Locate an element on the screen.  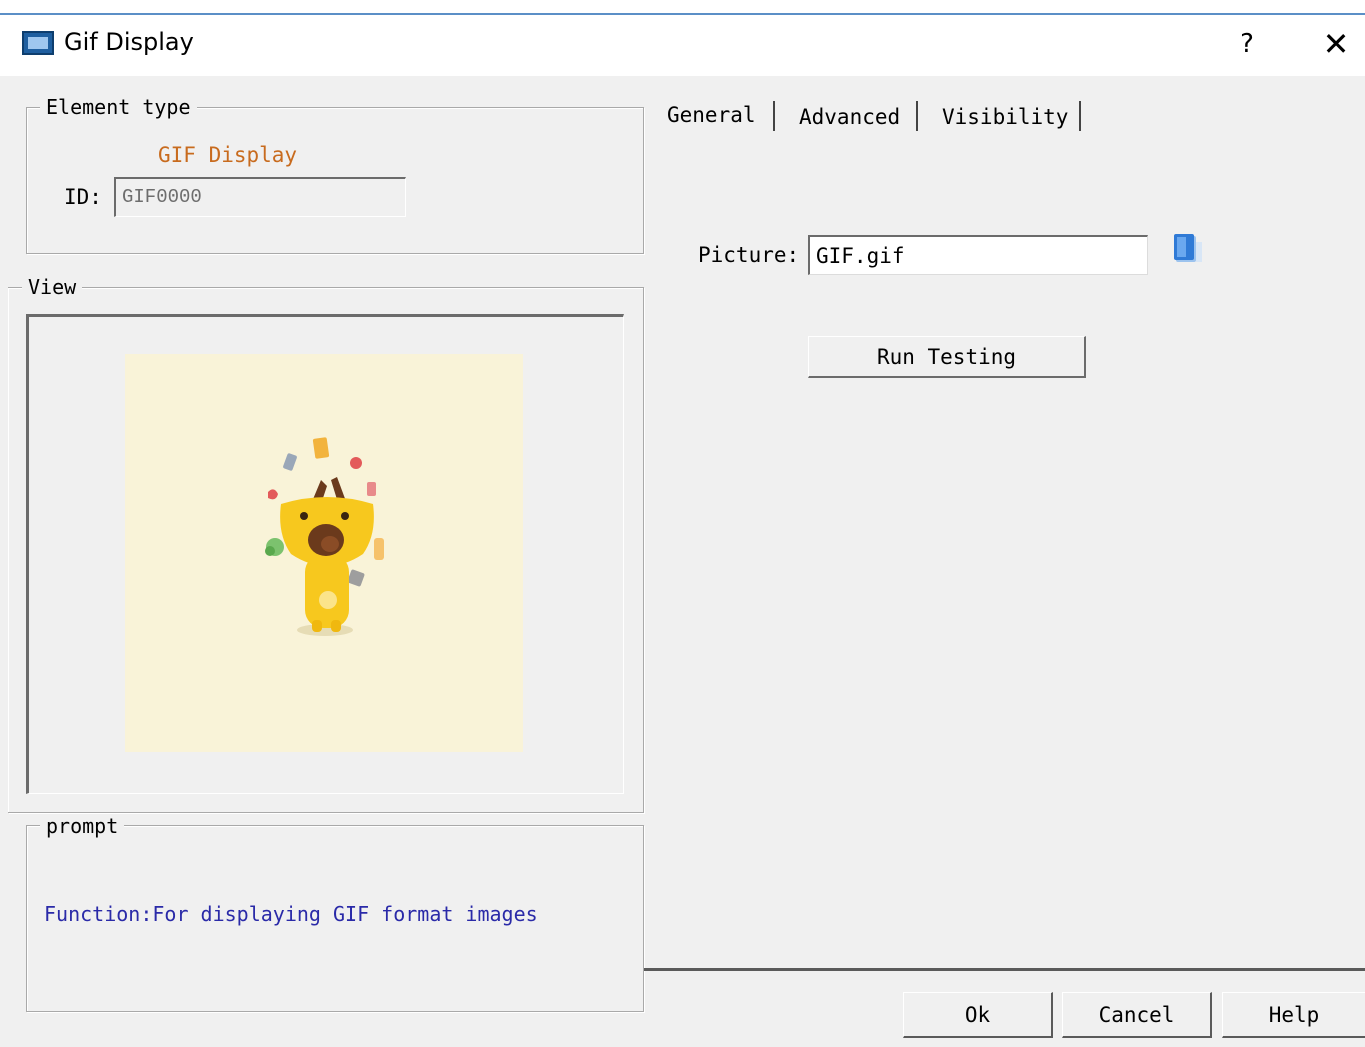
prompt-legend: prompt is located at coordinates (82, 826).